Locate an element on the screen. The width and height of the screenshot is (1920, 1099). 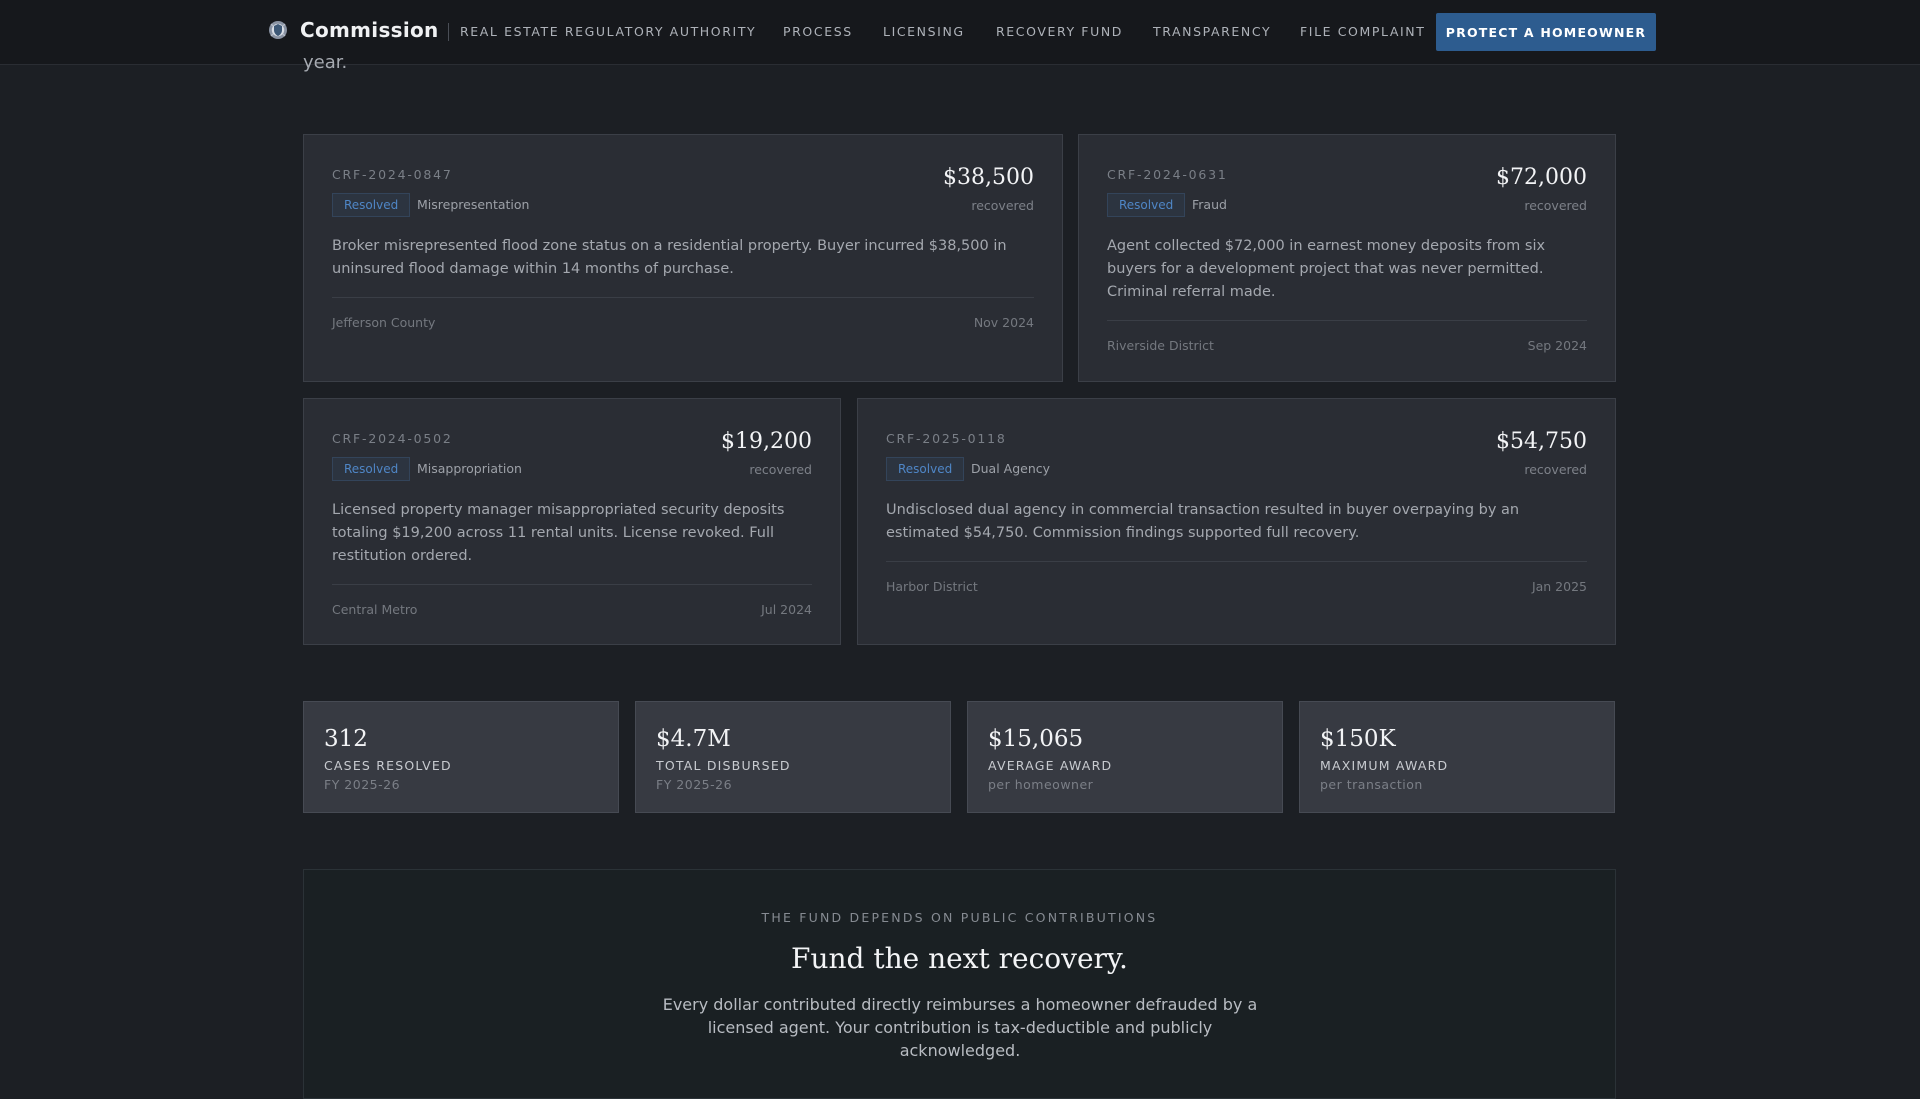
stat-label: TOTAL DISBURSED is located at coordinates (723, 765).